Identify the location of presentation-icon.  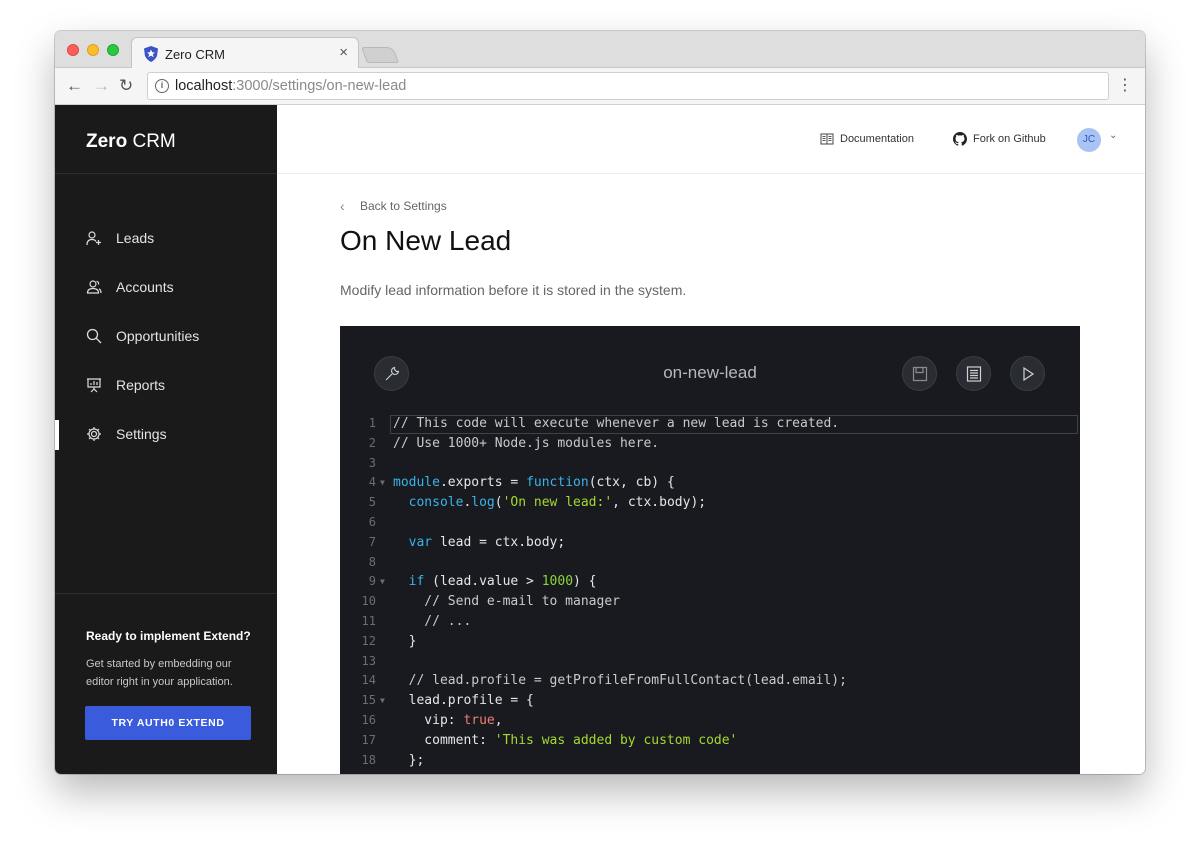
(94, 385).